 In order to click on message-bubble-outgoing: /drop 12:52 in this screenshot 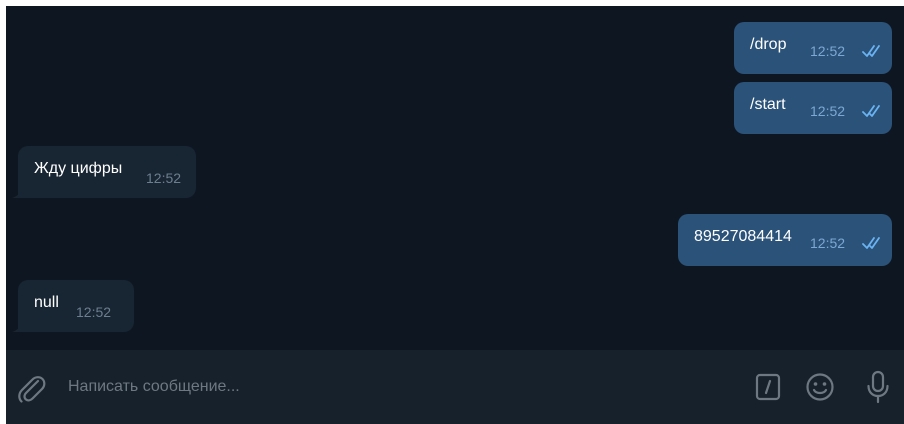, I will do `click(813, 48)`.